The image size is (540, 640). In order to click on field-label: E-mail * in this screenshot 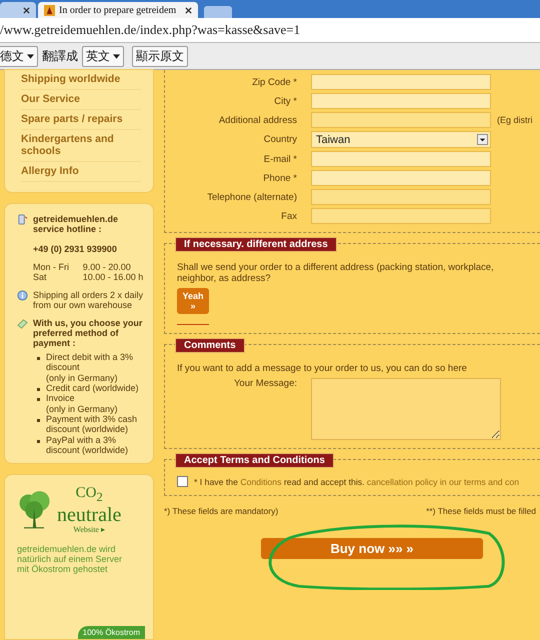, I will do `click(279, 159)`.